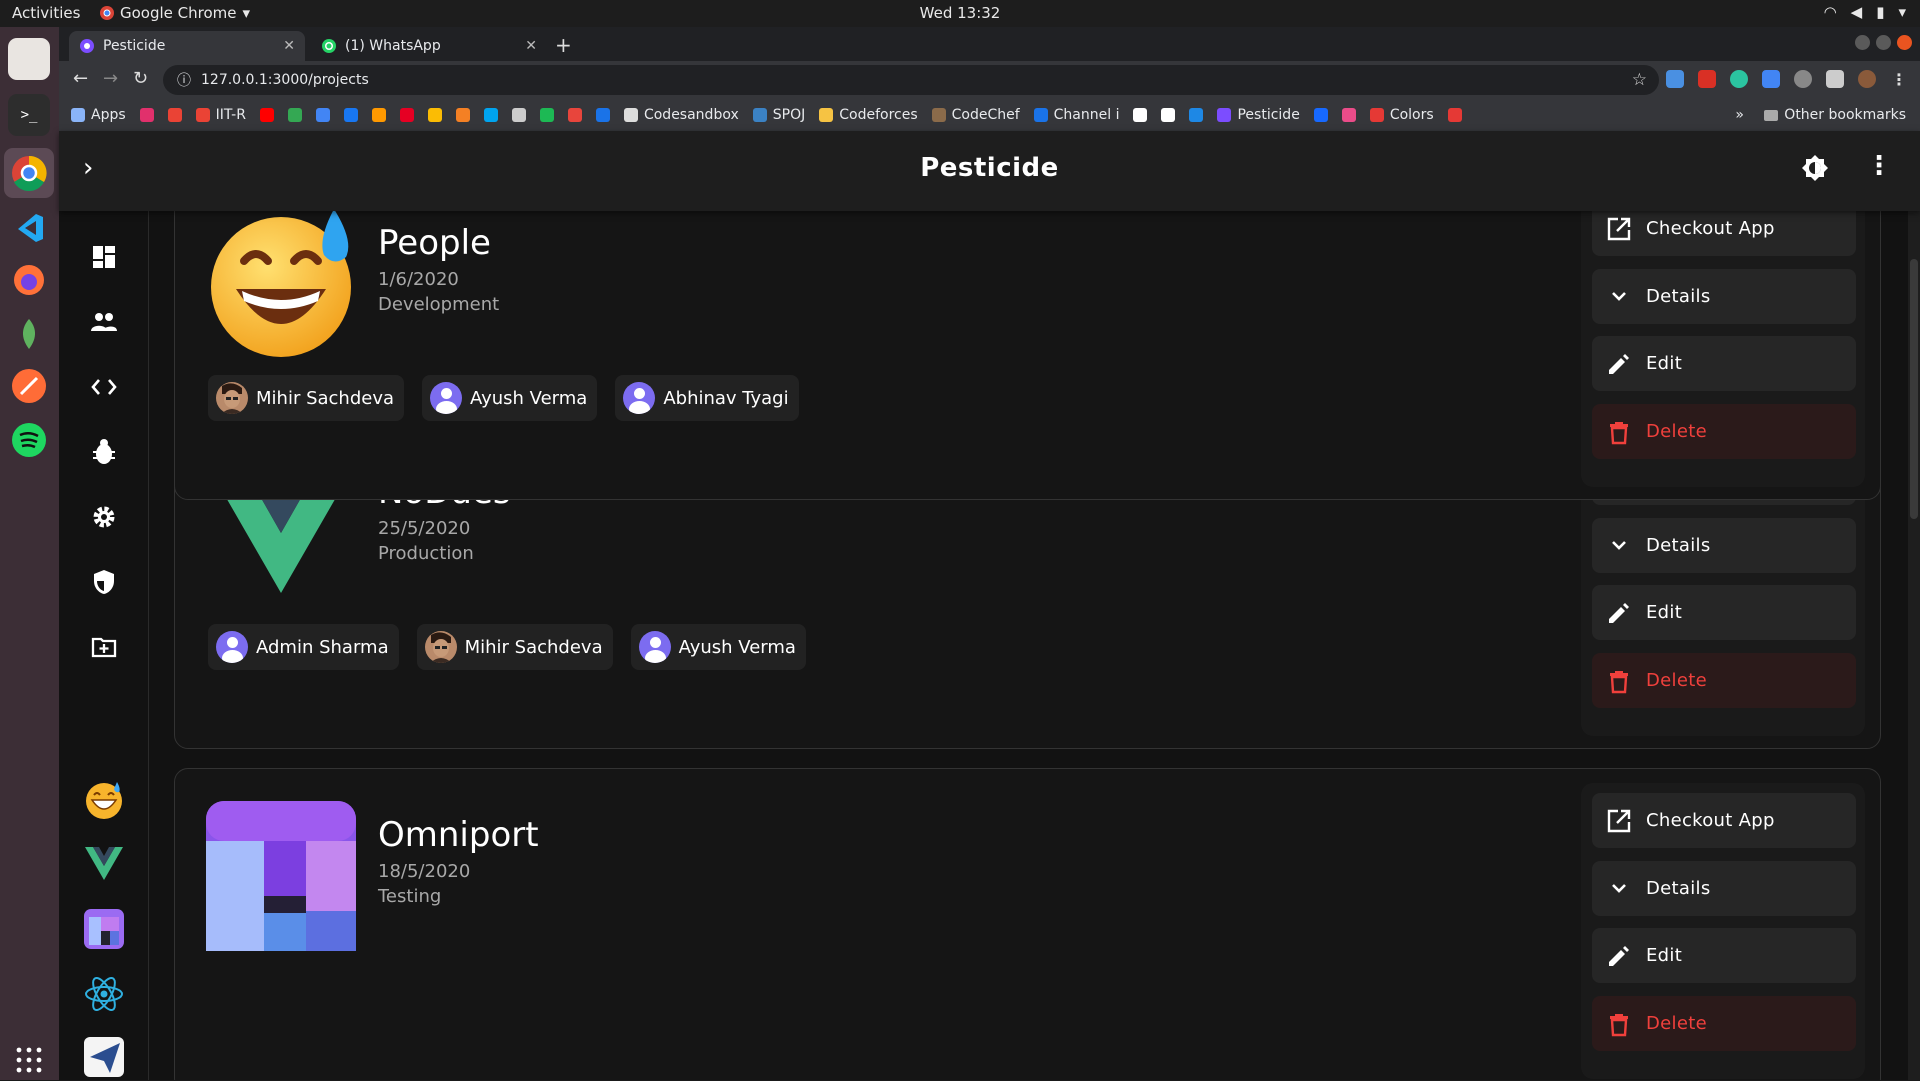 The image size is (1920, 1081). What do you see at coordinates (104, 1057) in the screenshot?
I see `paper-plane-project-shortcut` at bounding box center [104, 1057].